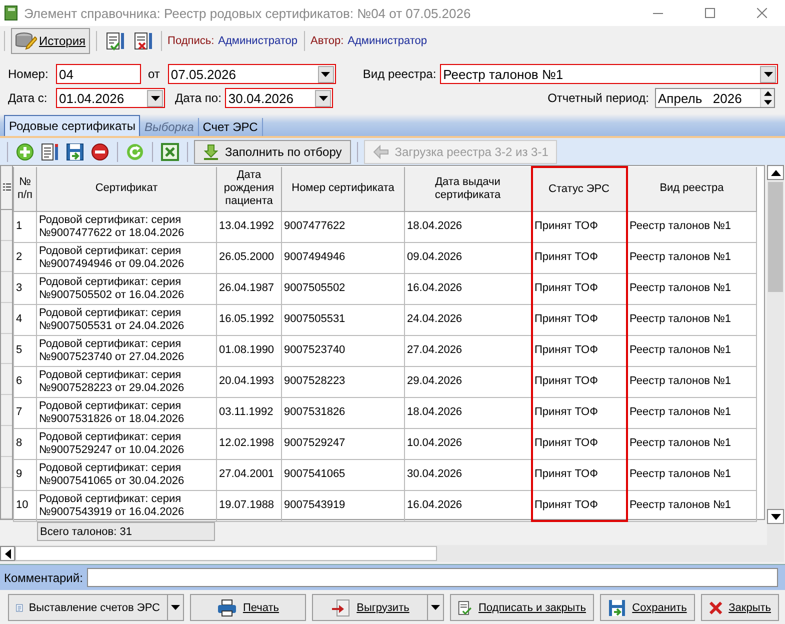 The image size is (785, 624). I want to click on table-cell: Родовой сертификат: серия №9007494946 от 09.04.2026, so click(126, 257).